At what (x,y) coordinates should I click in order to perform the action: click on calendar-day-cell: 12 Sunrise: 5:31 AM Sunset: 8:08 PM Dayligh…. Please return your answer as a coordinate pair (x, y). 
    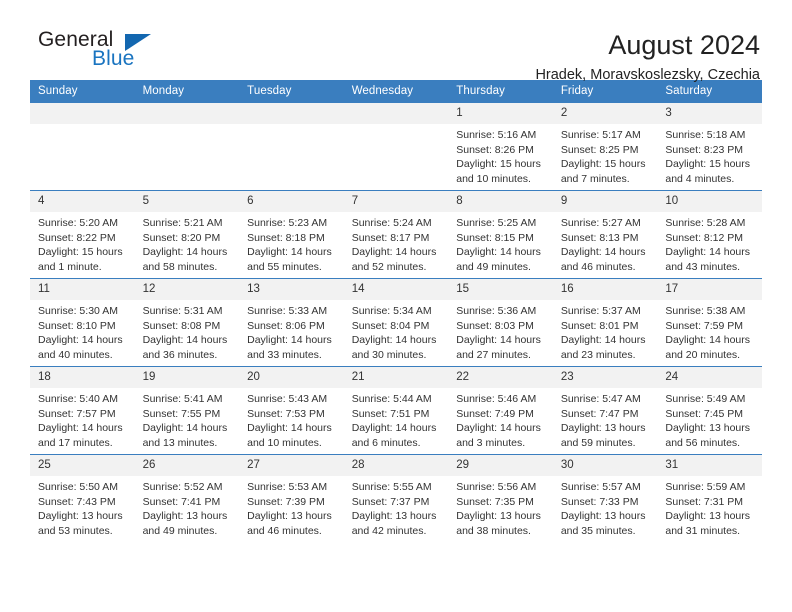
    Looking at the image, I should click on (187, 322).